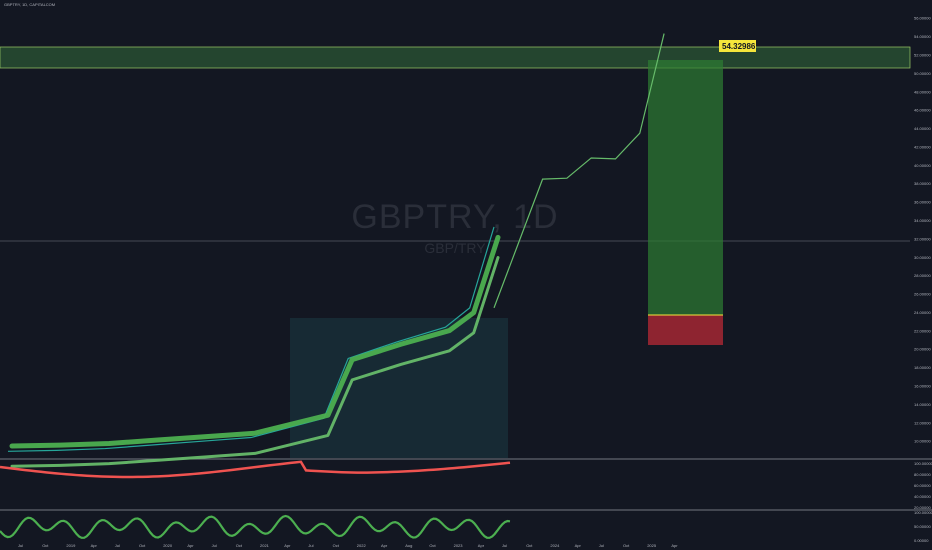  What do you see at coordinates (265, 545) in the screenshot?
I see `time-tick-label: 2021` at bounding box center [265, 545].